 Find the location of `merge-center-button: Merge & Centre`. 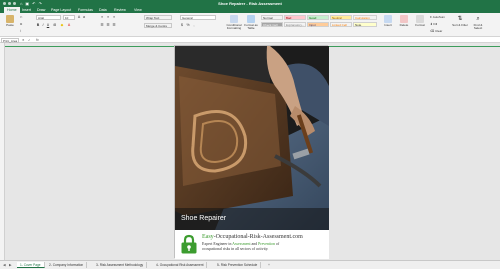

merge-center-button: Merge & Centre is located at coordinates (158, 25).